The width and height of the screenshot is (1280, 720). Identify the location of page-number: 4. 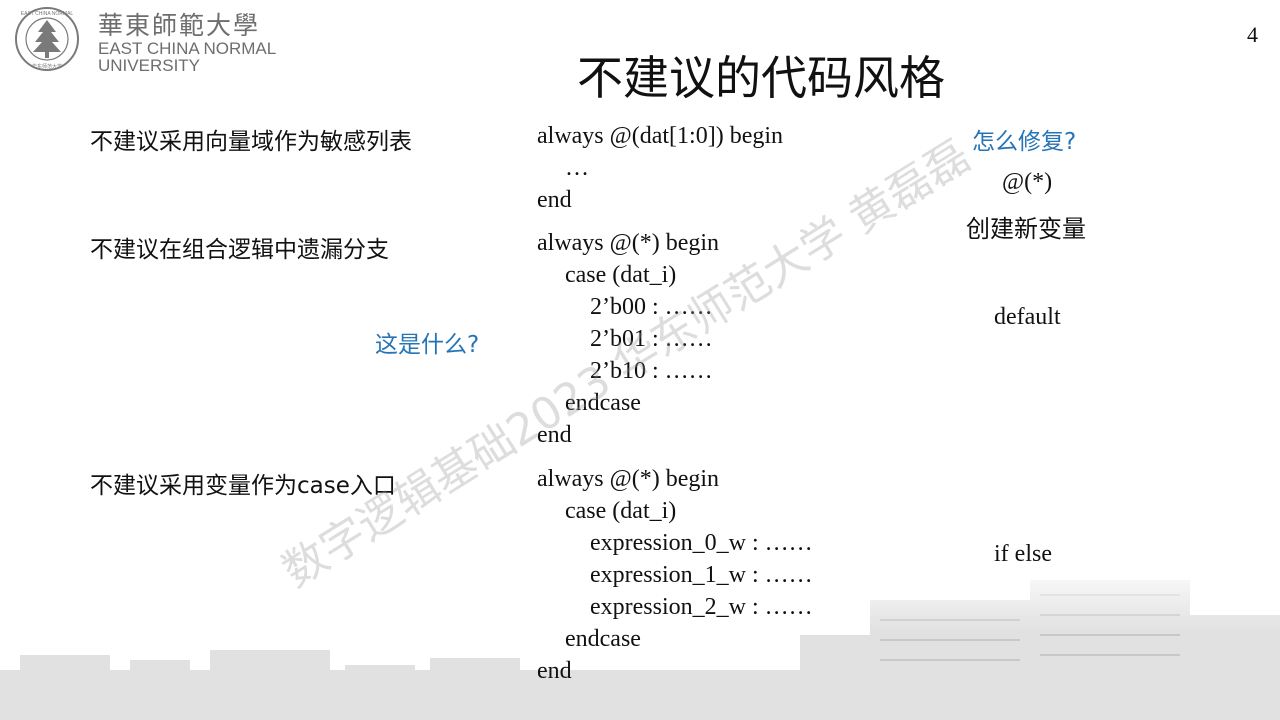
(1252, 34).